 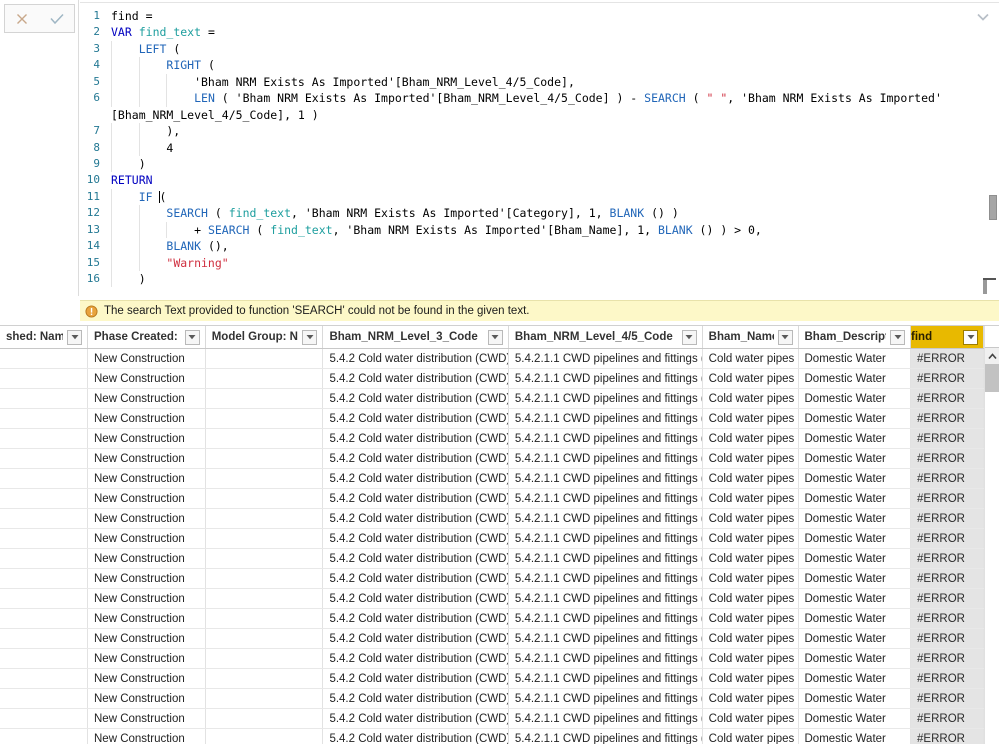 What do you see at coordinates (992, 356) in the screenshot?
I see `scroll-up-button` at bounding box center [992, 356].